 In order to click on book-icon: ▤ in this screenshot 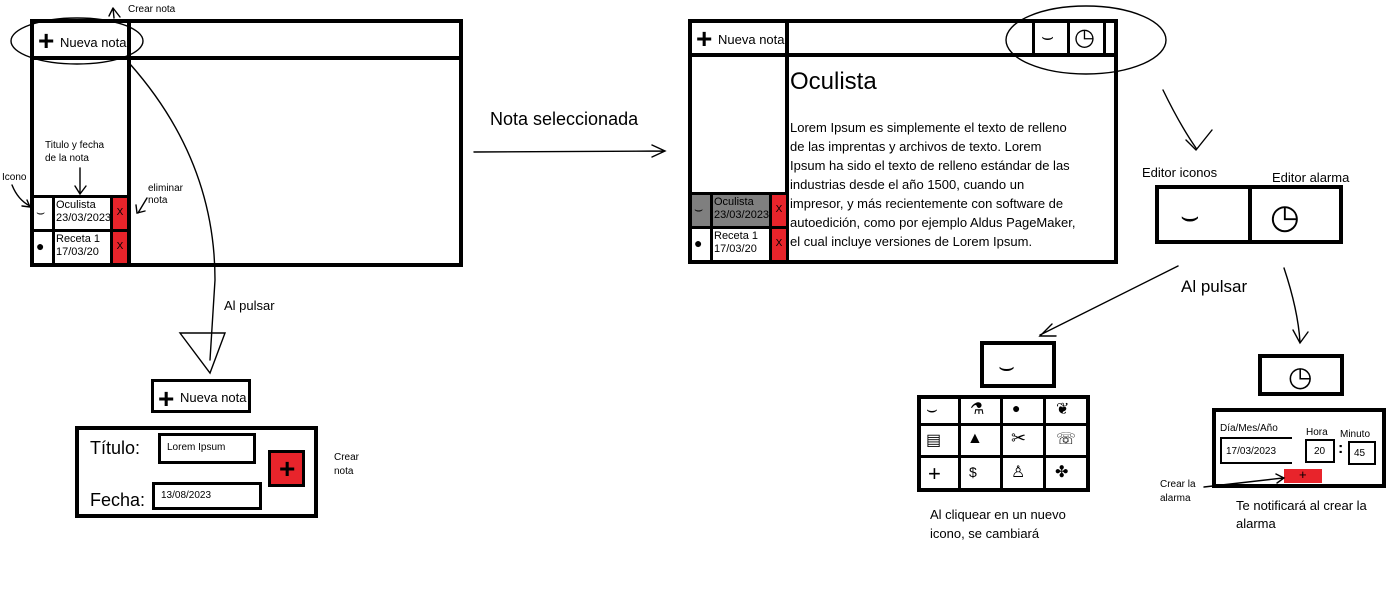, I will do `click(933, 440)`.